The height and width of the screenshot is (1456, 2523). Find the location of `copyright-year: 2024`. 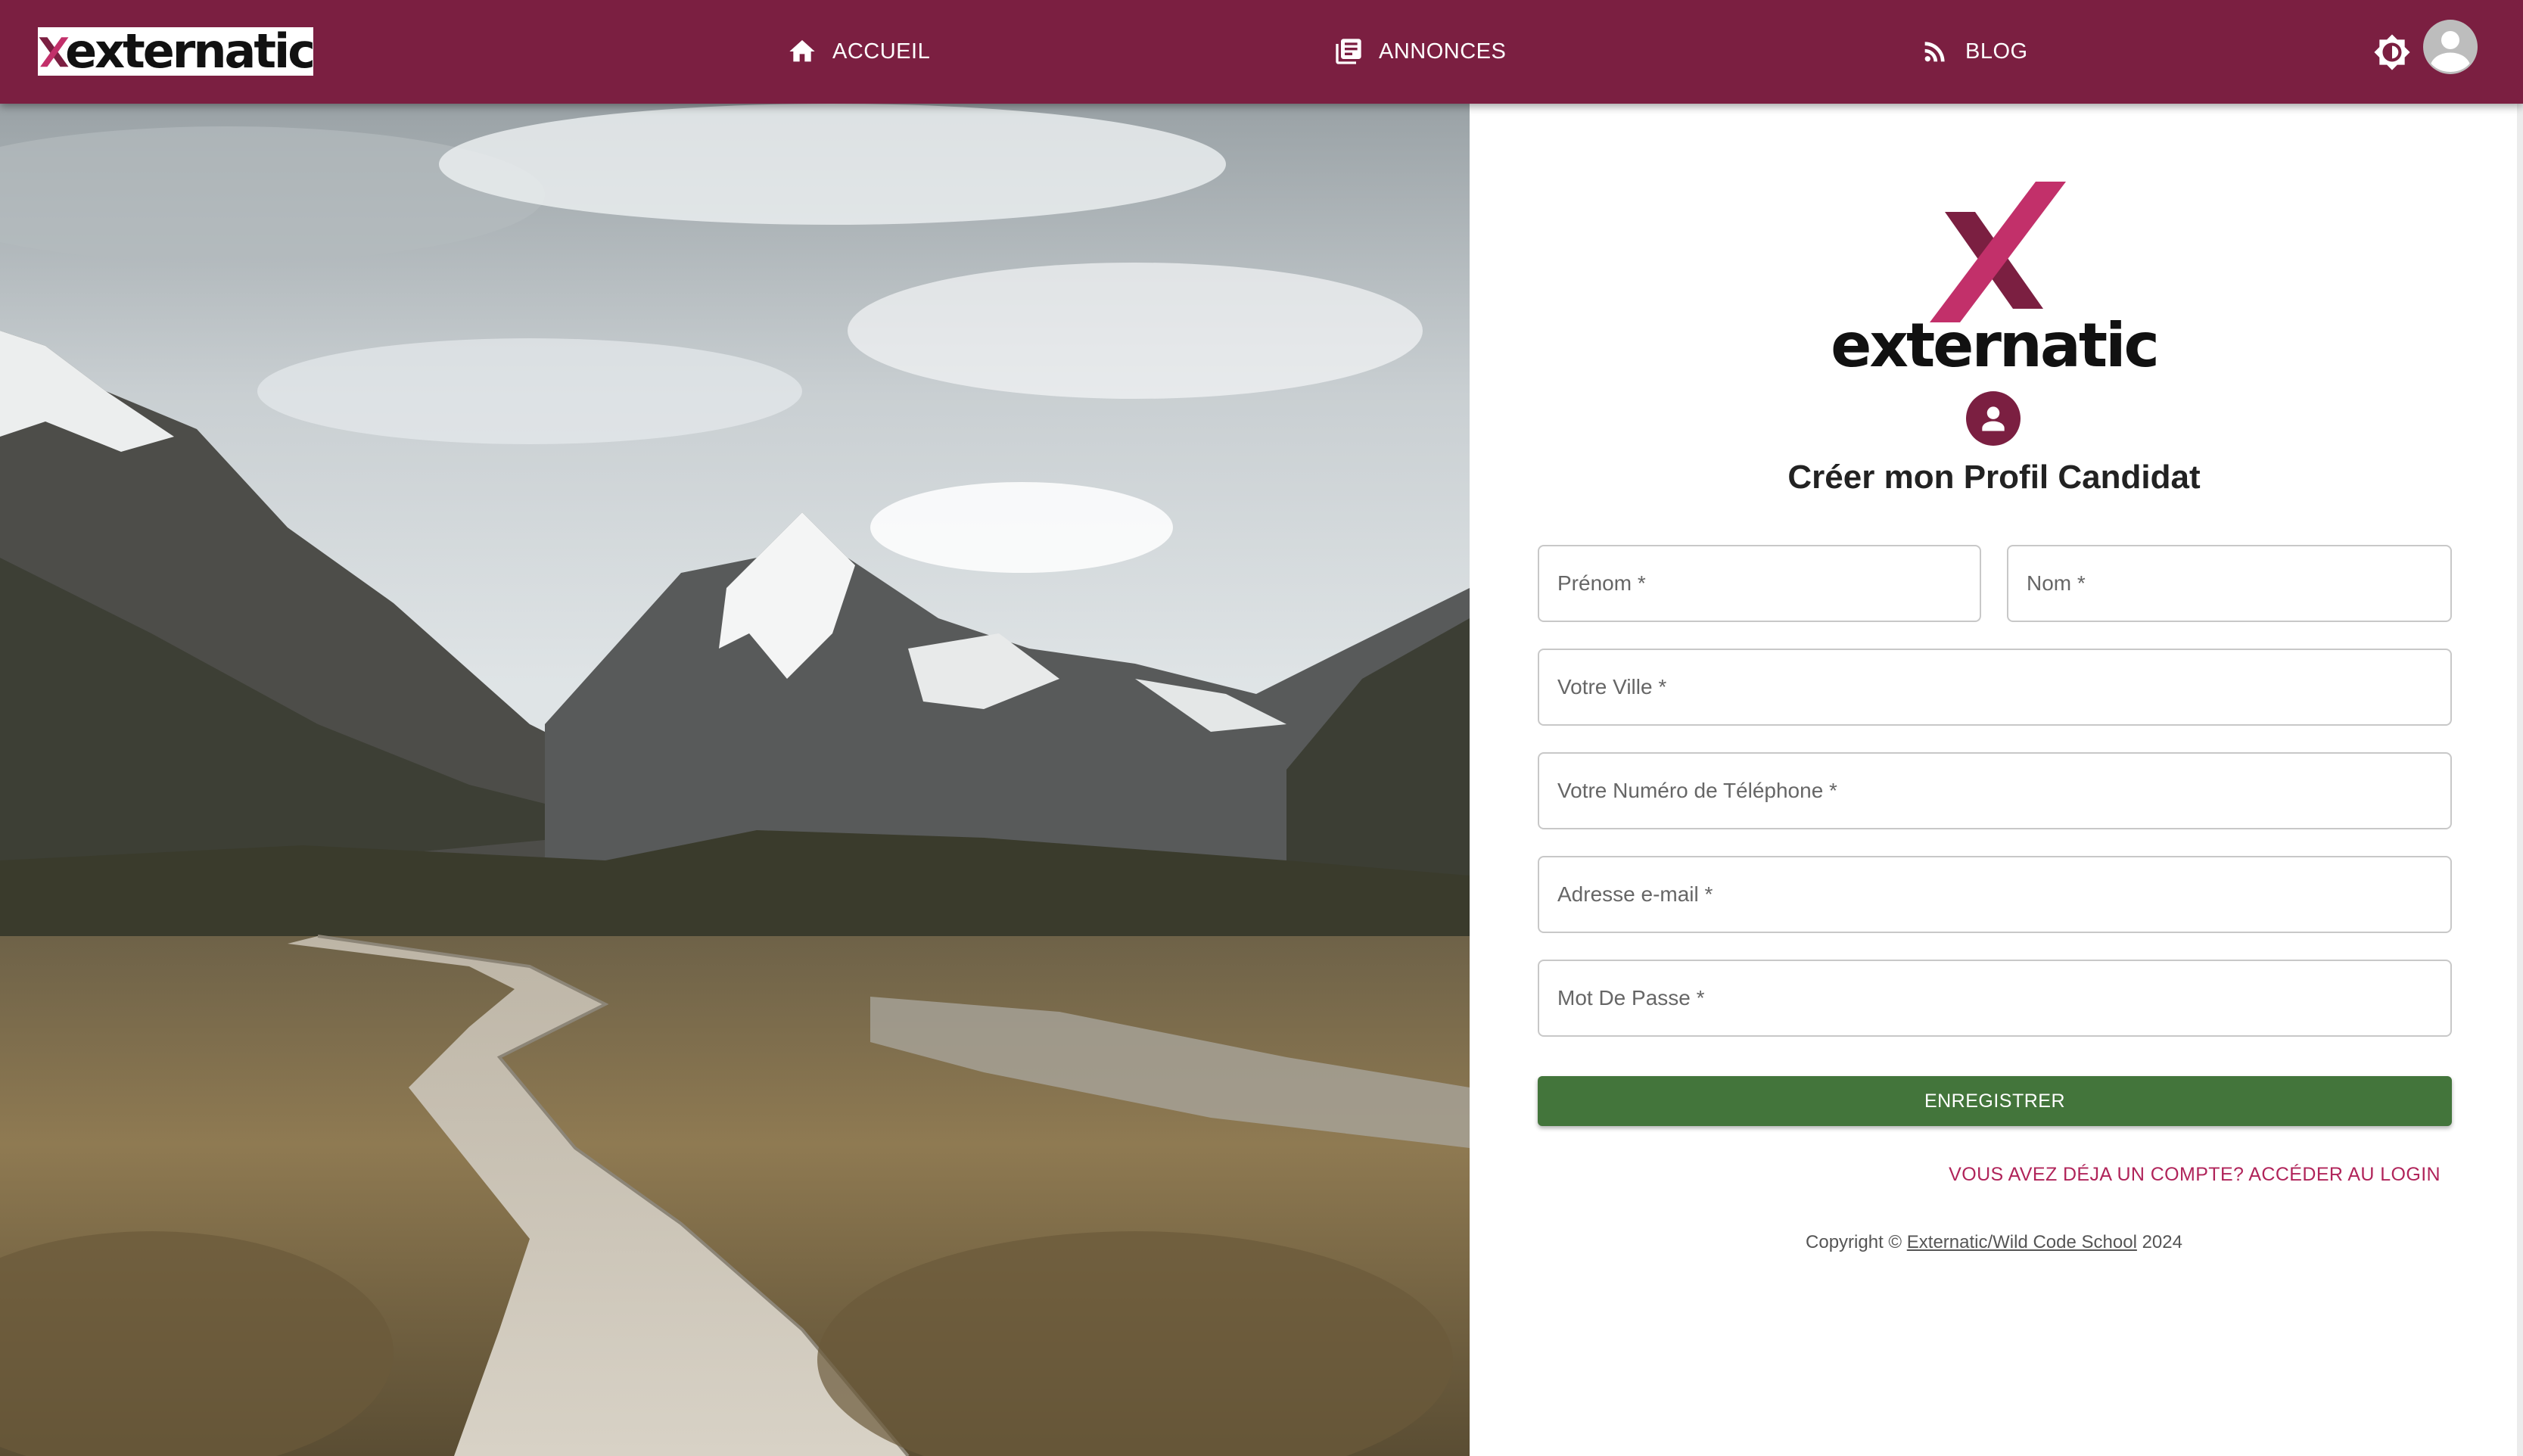

copyright-year: 2024 is located at coordinates (2162, 1242).